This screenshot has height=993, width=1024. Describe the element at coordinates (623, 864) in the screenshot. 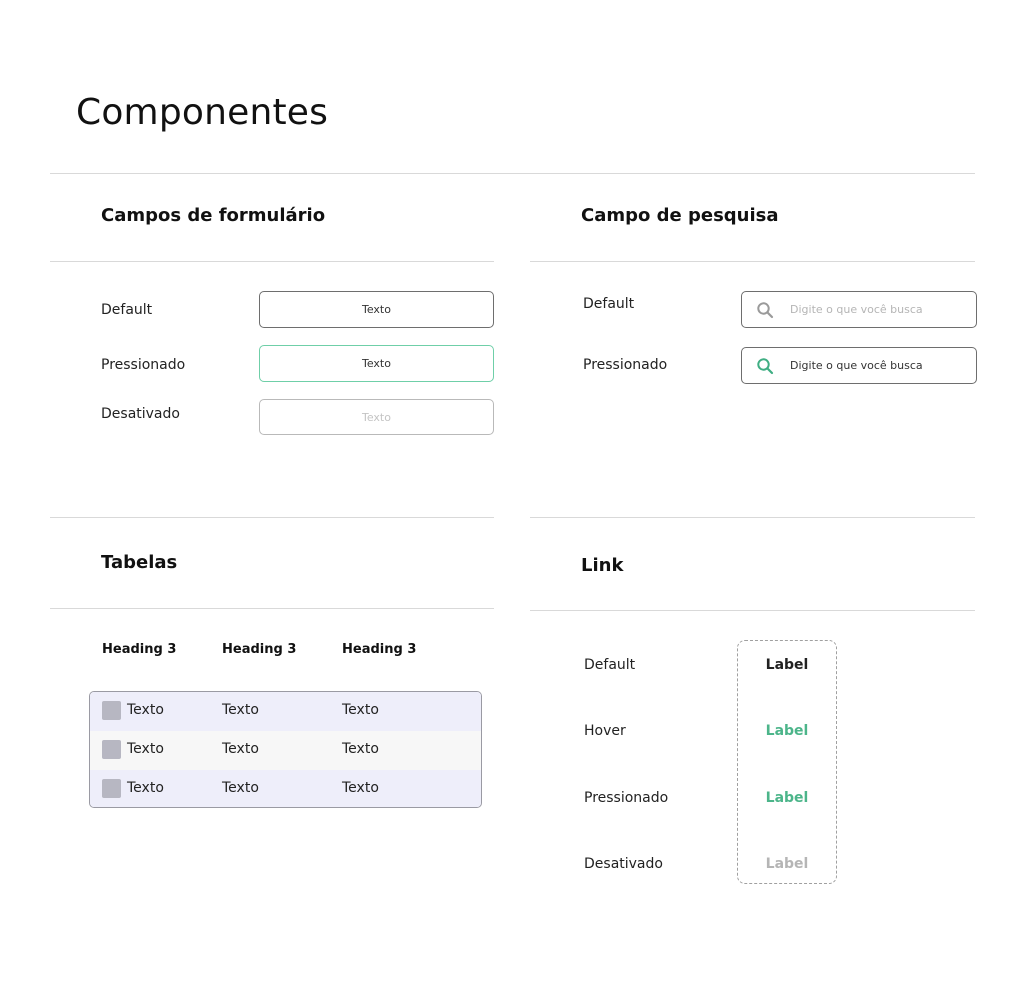

I see `link-state-label-disabled: Desativado` at that location.